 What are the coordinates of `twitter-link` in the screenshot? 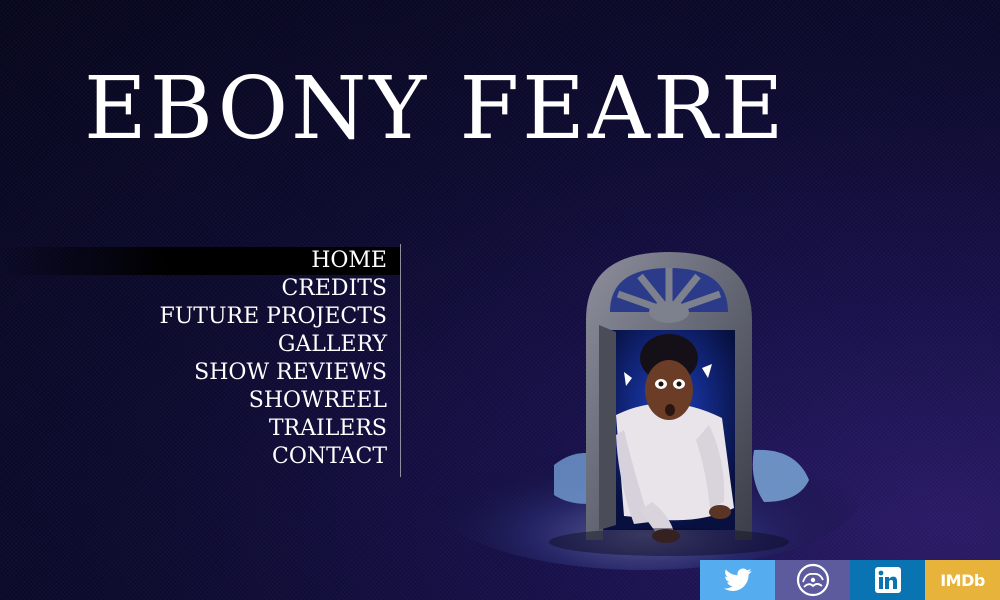 It's located at (737, 580).